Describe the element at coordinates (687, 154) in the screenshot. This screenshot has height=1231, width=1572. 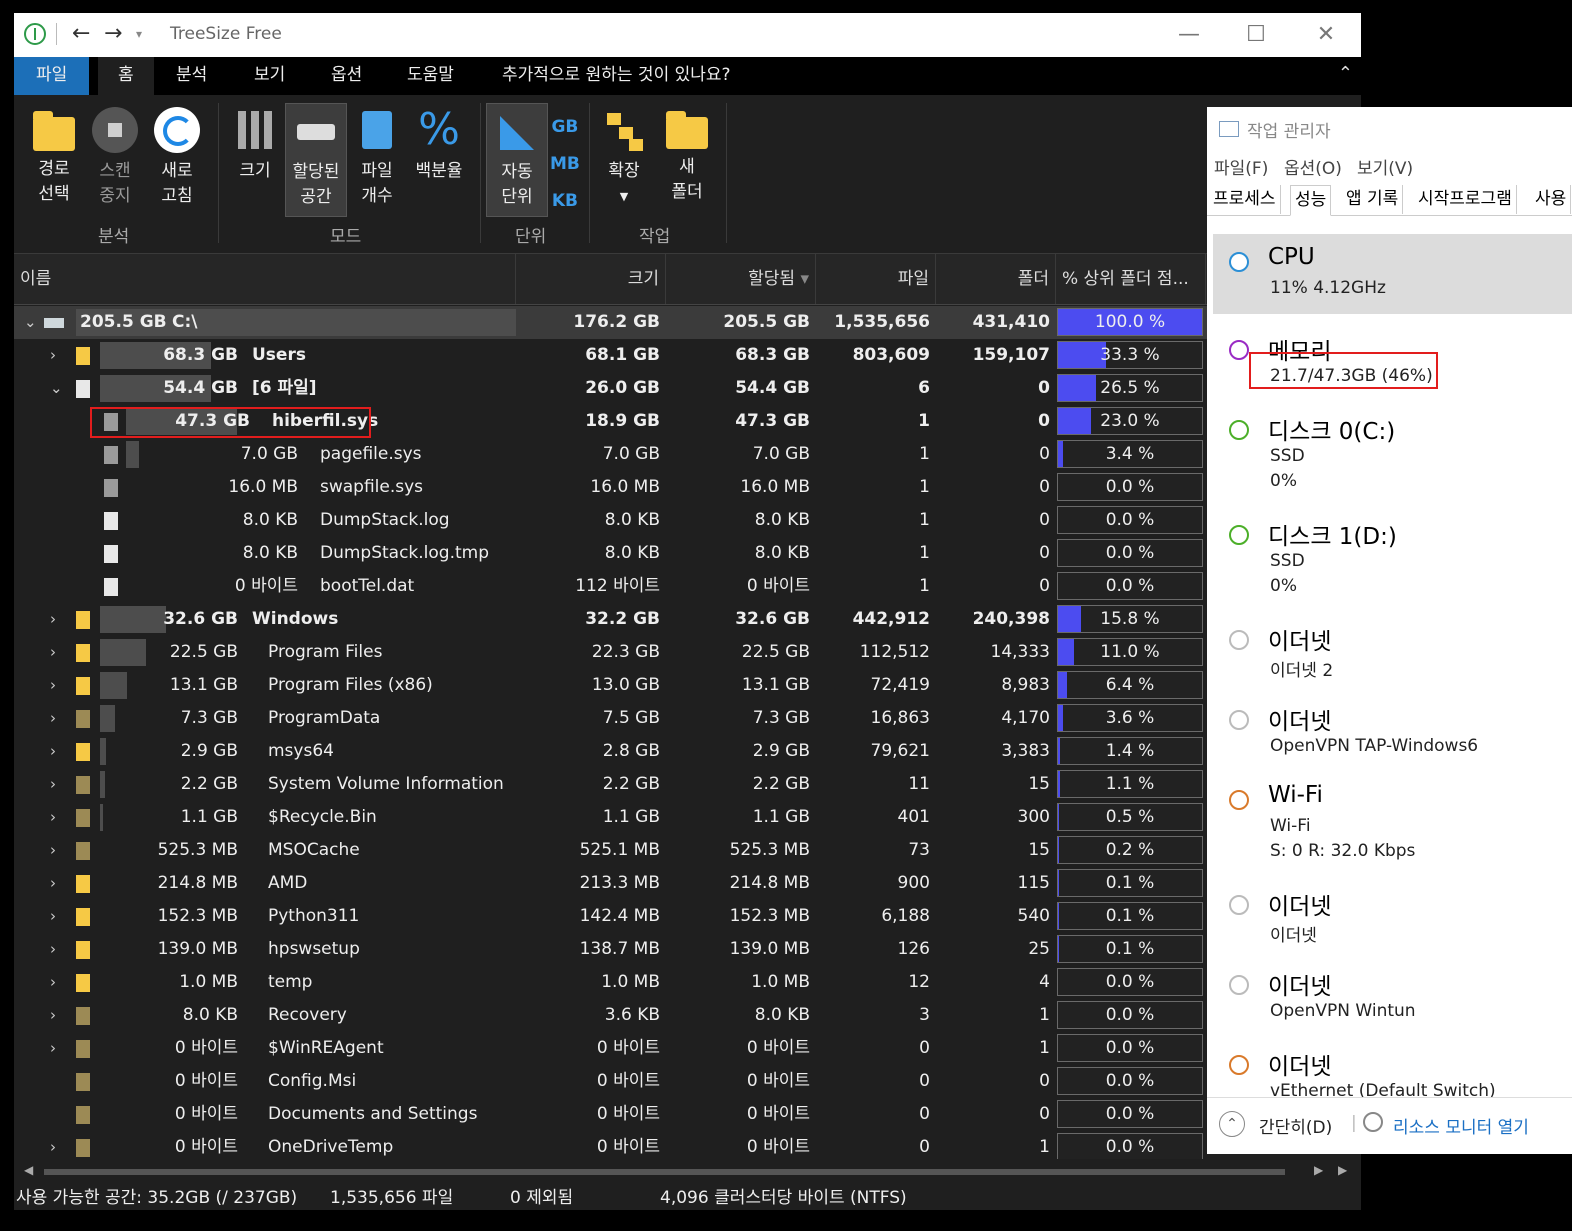
I see `new-folder-button: 새 폴더` at that location.